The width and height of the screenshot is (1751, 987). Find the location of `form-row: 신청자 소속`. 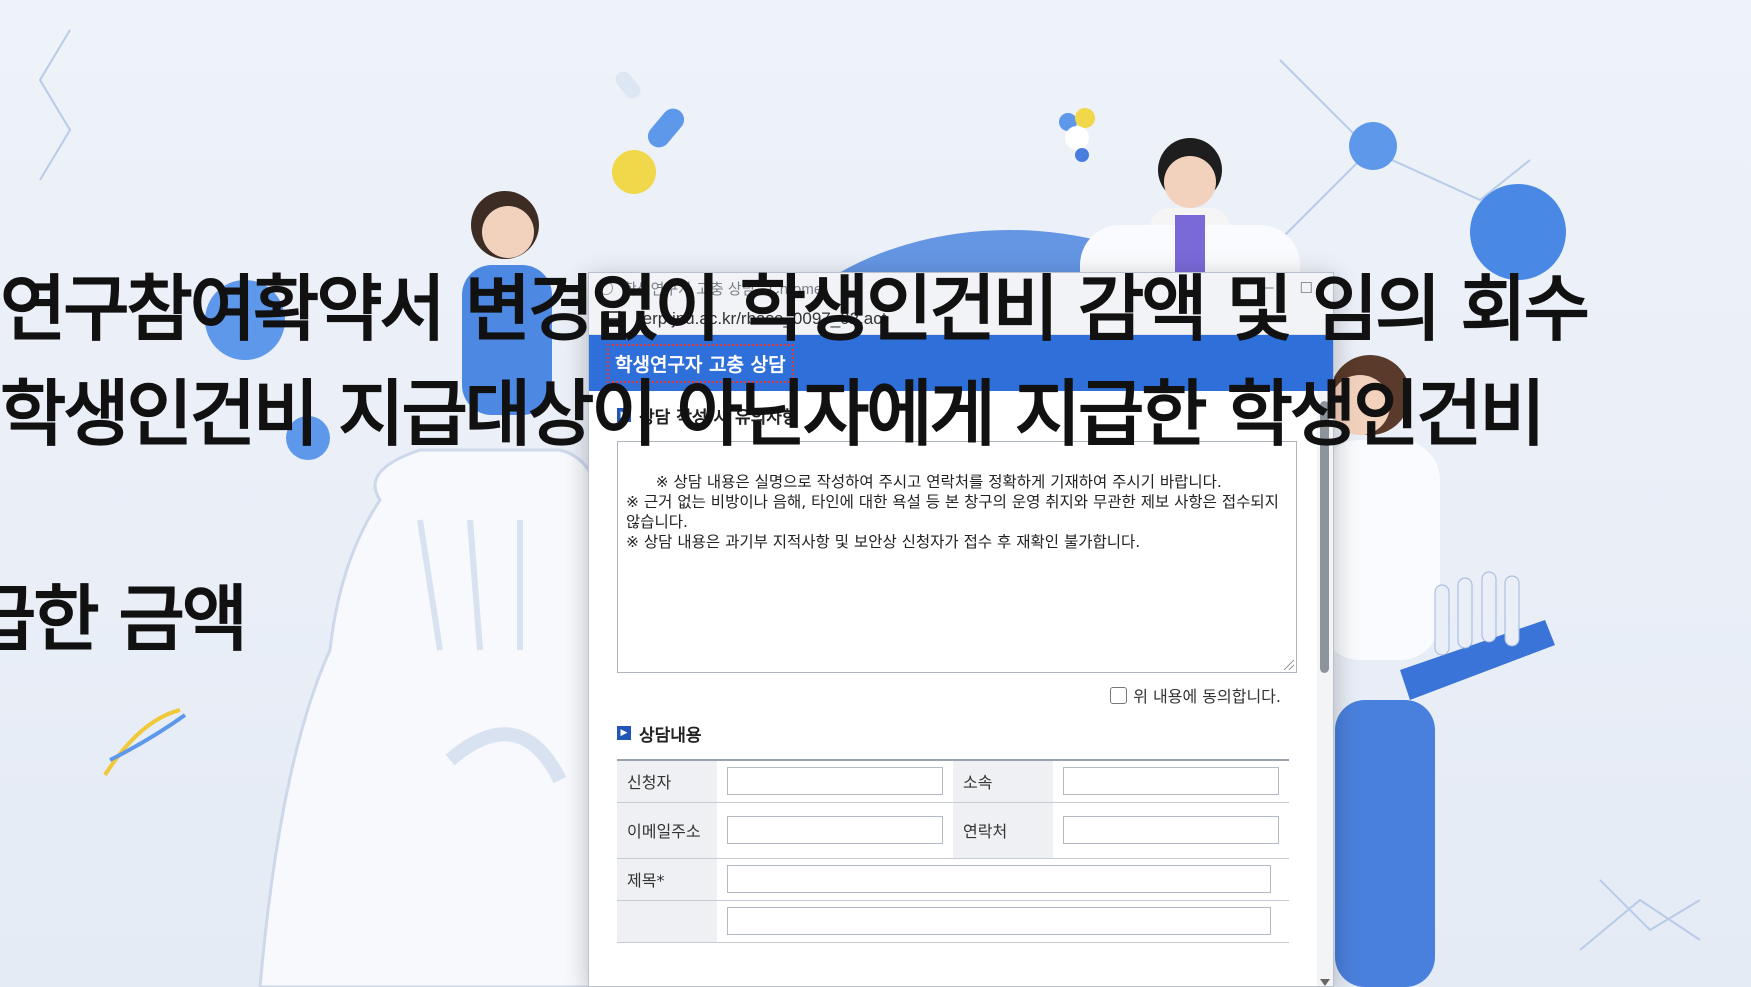

form-row: 신청자 소속 is located at coordinates (953, 781).